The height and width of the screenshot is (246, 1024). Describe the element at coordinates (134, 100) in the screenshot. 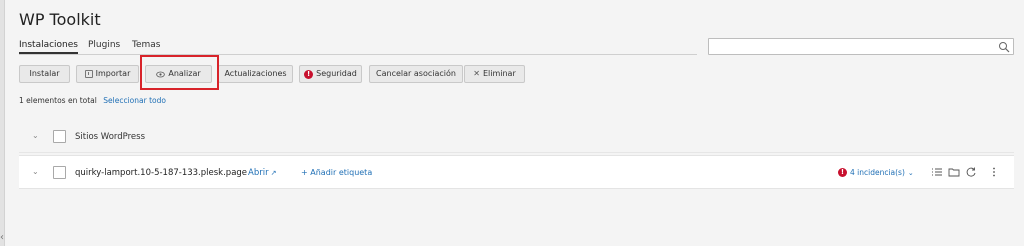

I see `select-all-link: Seleccionar todo` at that location.